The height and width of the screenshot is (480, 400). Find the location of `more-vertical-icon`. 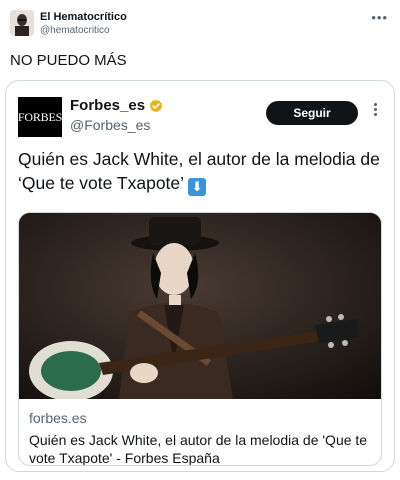

more-vertical-icon is located at coordinates (375, 111).